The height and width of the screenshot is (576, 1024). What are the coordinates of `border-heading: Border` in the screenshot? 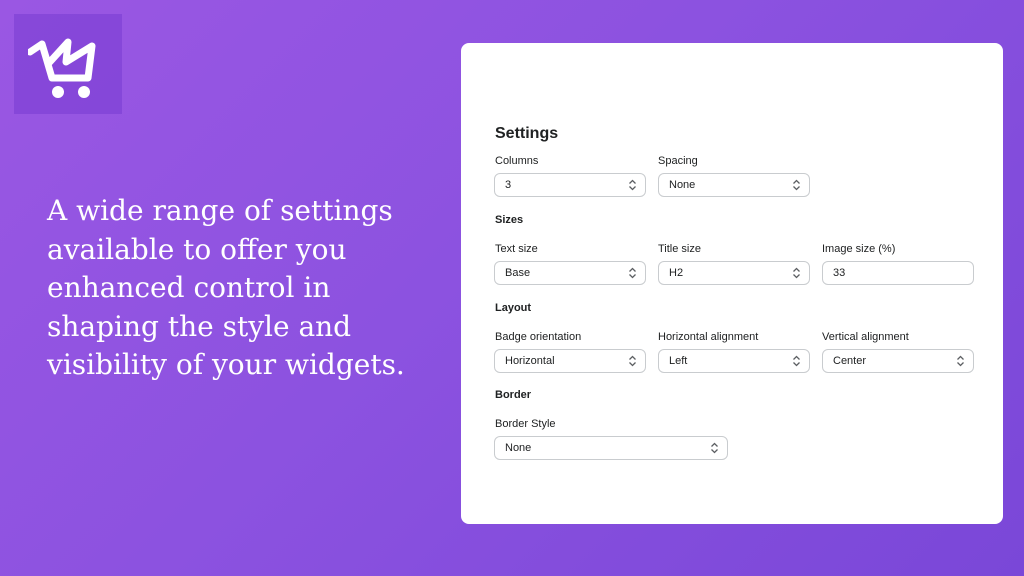 It's located at (513, 395).